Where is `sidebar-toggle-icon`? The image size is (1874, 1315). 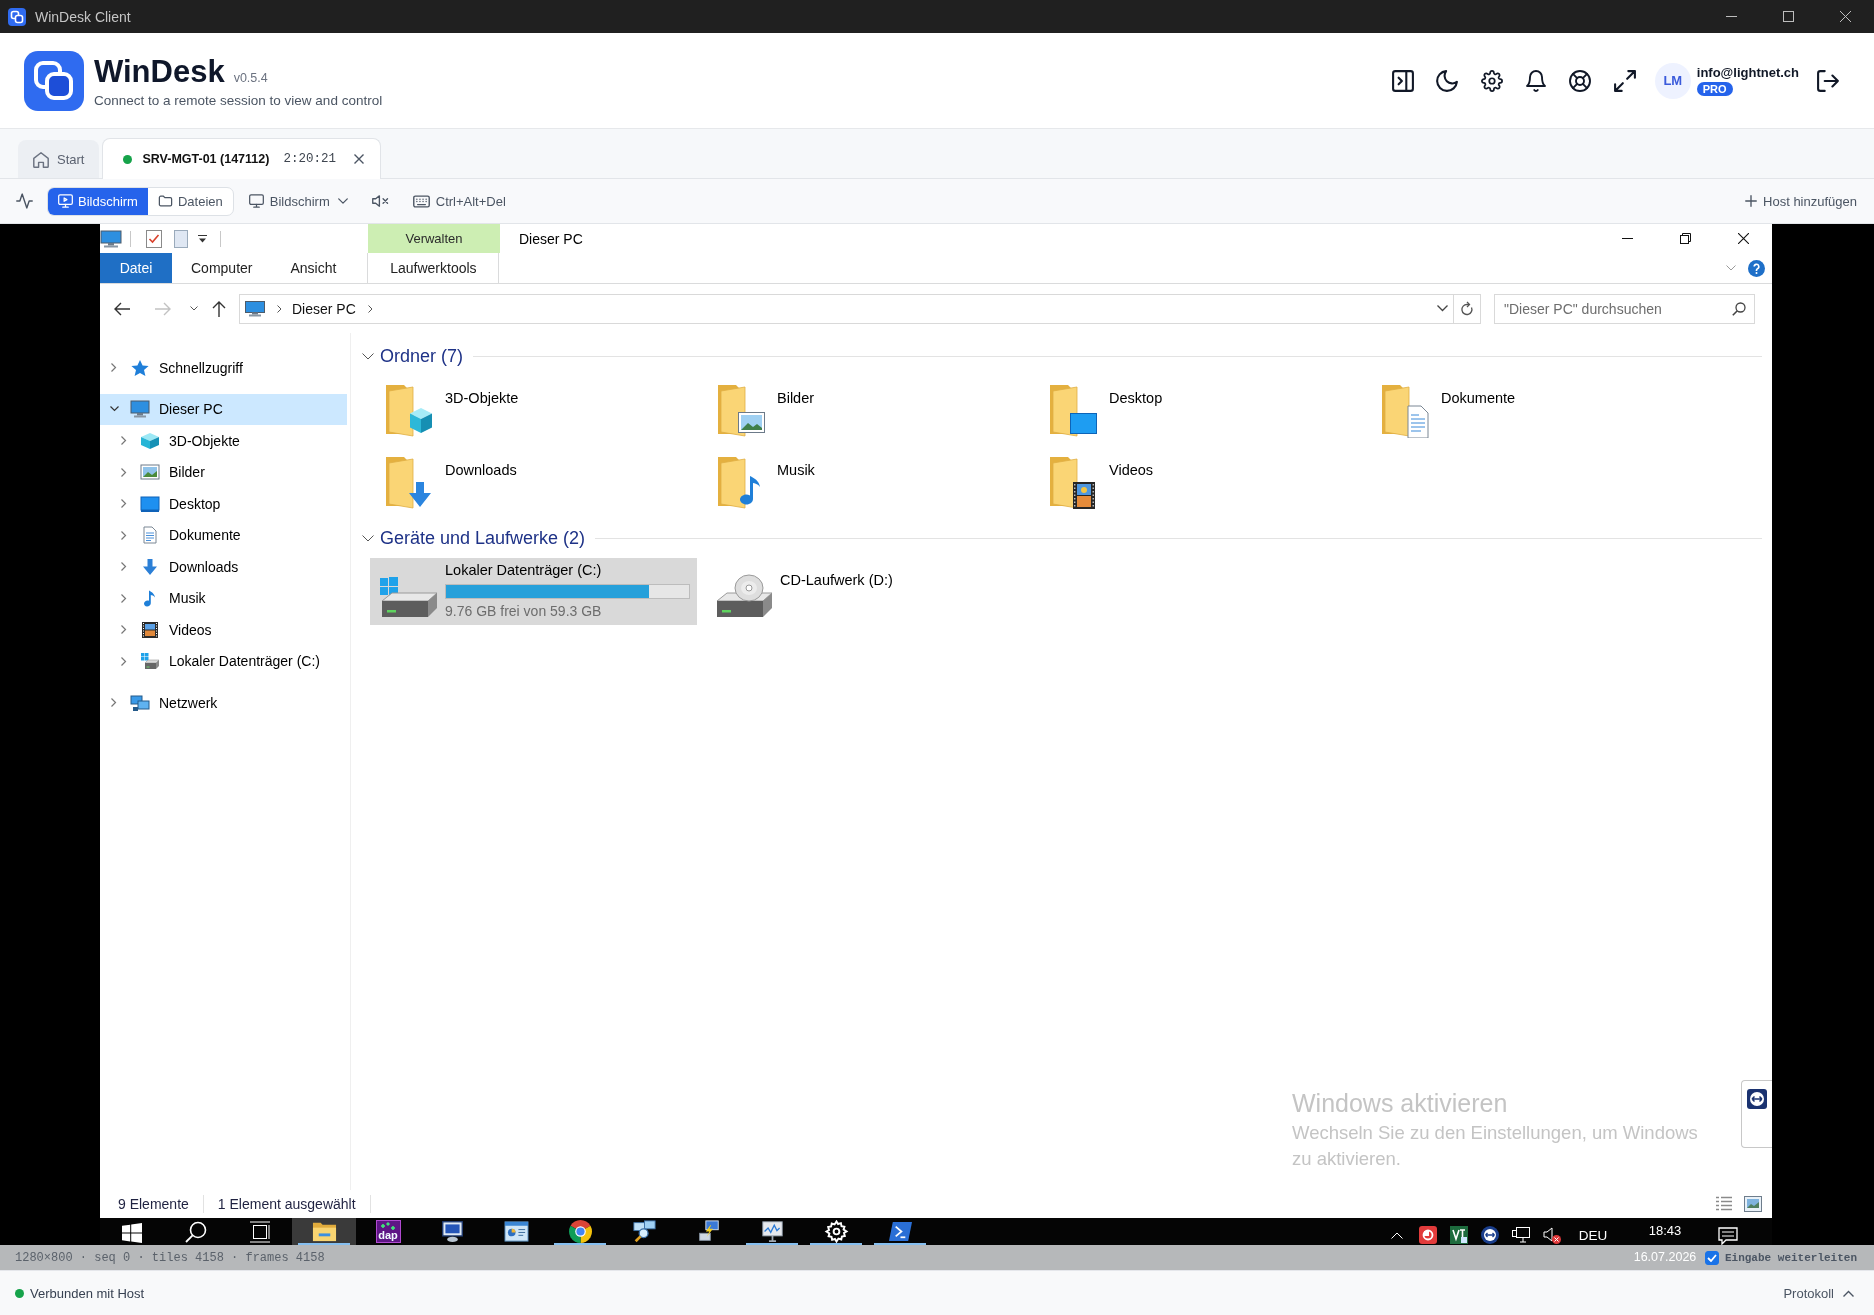 sidebar-toggle-icon is located at coordinates (1402, 80).